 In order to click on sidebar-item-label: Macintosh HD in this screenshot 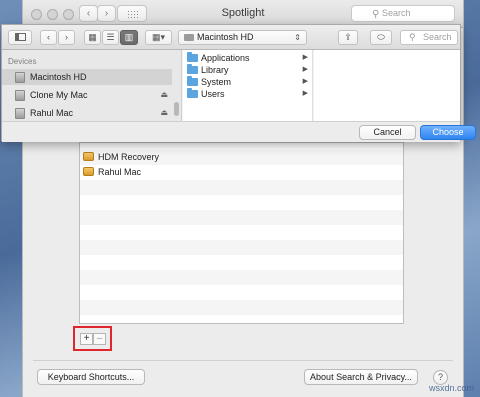, I will do `click(58, 77)`.